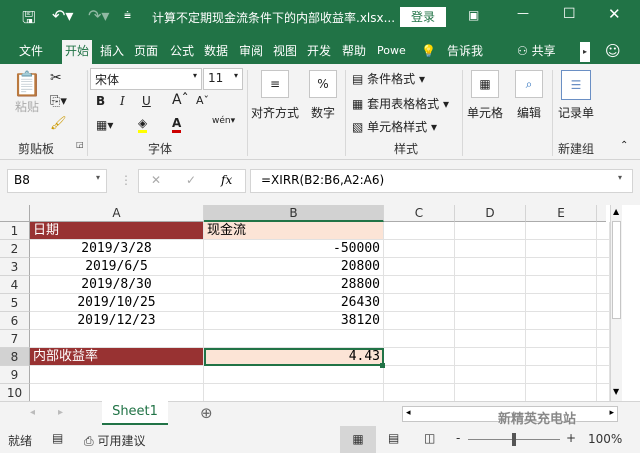 The width and height of the screenshot is (640, 453). Describe the element at coordinates (429, 438) in the screenshot. I see `page-break-view-icon: ◫` at that location.